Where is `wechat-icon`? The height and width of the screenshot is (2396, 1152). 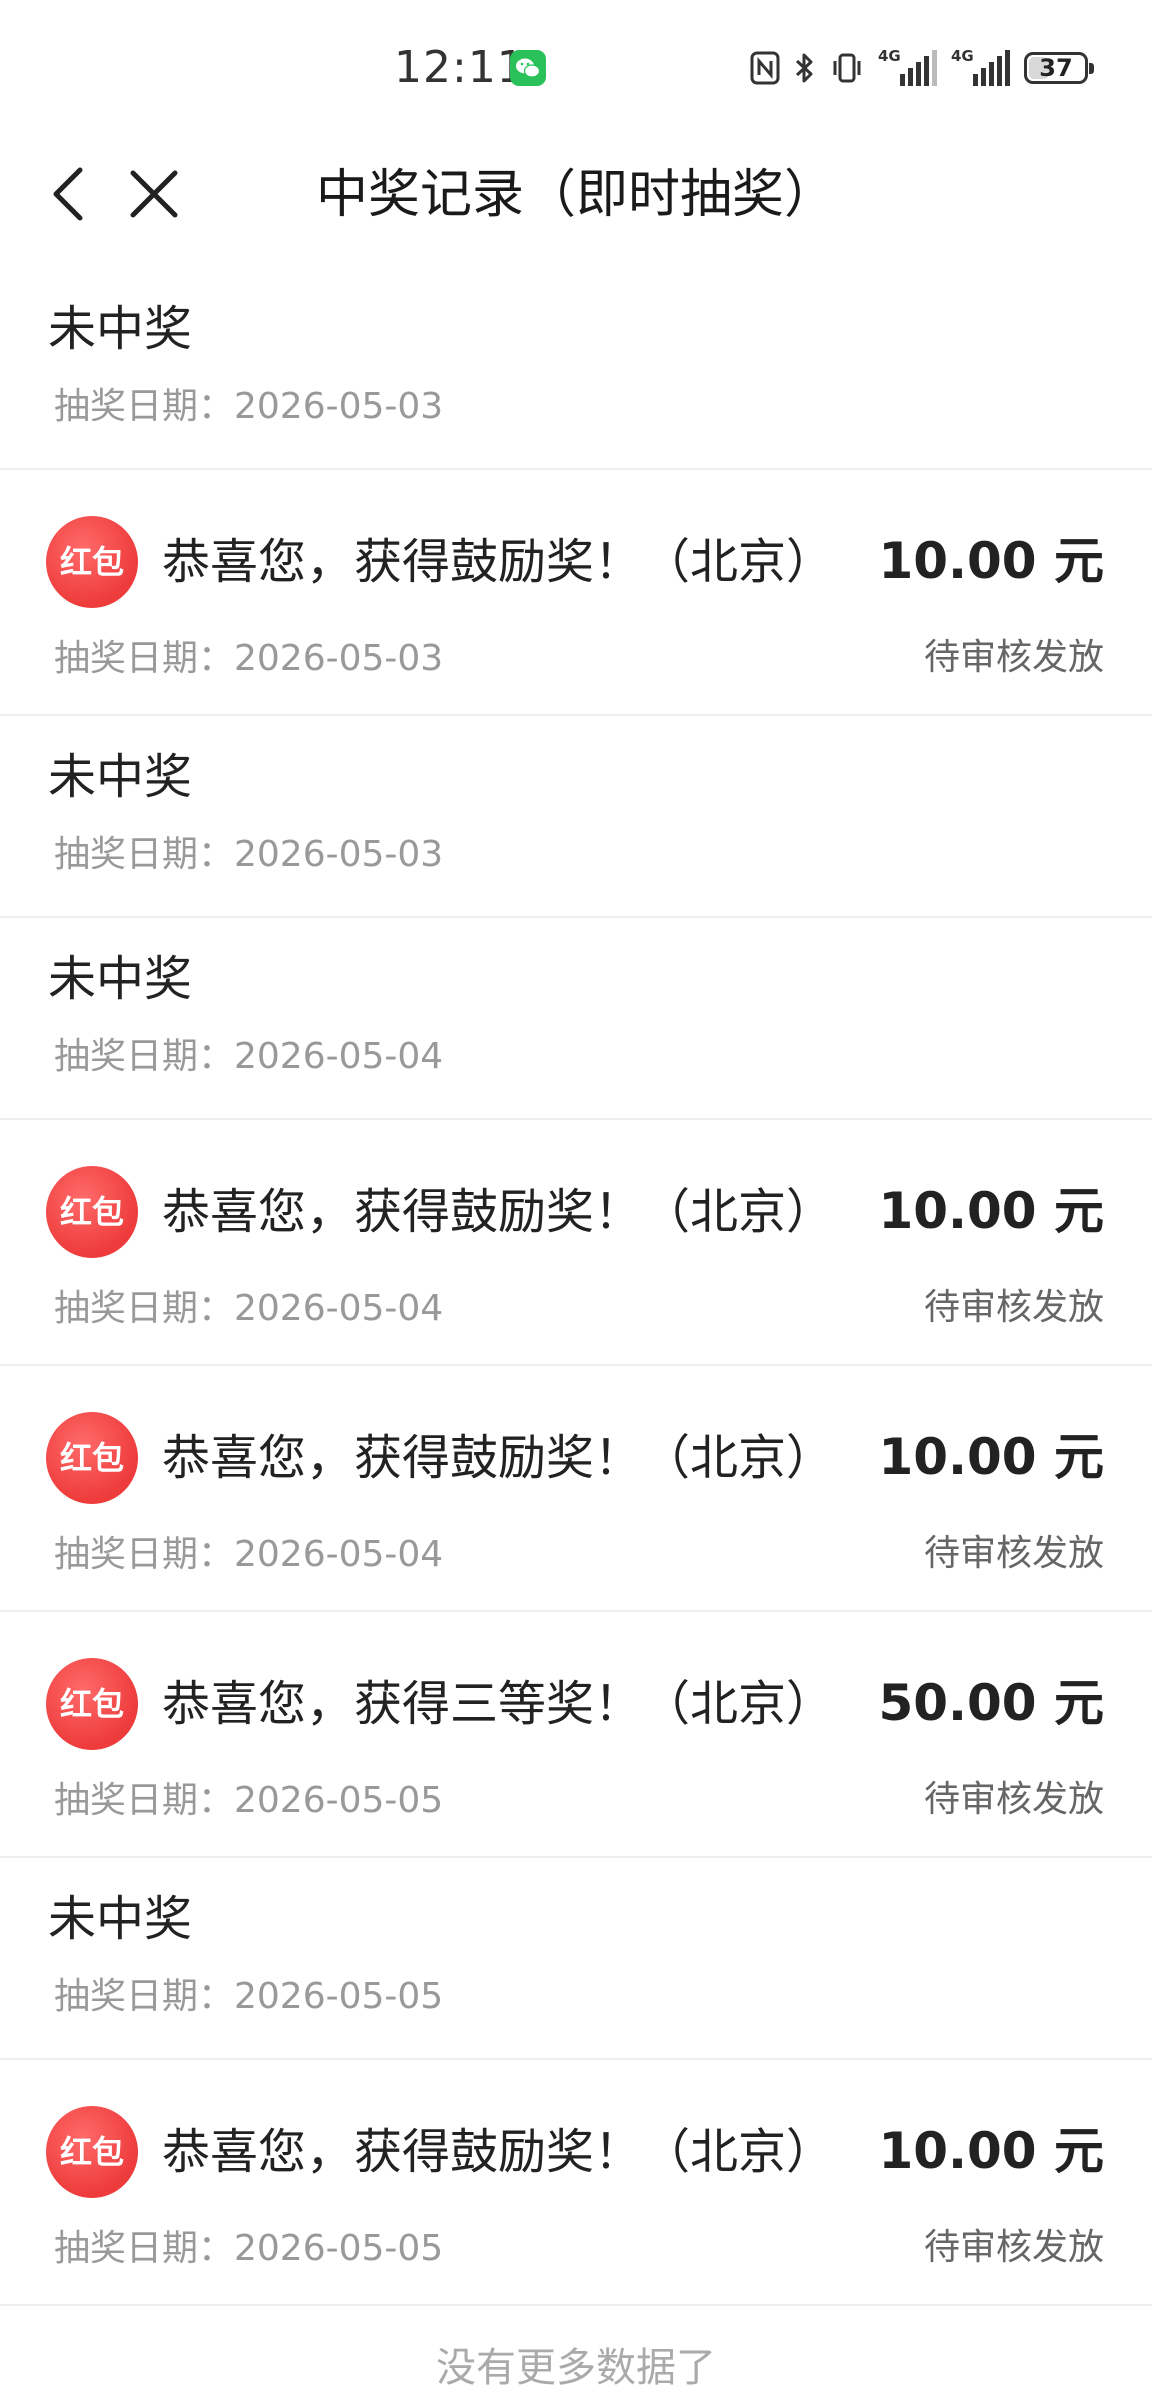
wechat-icon is located at coordinates (528, 68).